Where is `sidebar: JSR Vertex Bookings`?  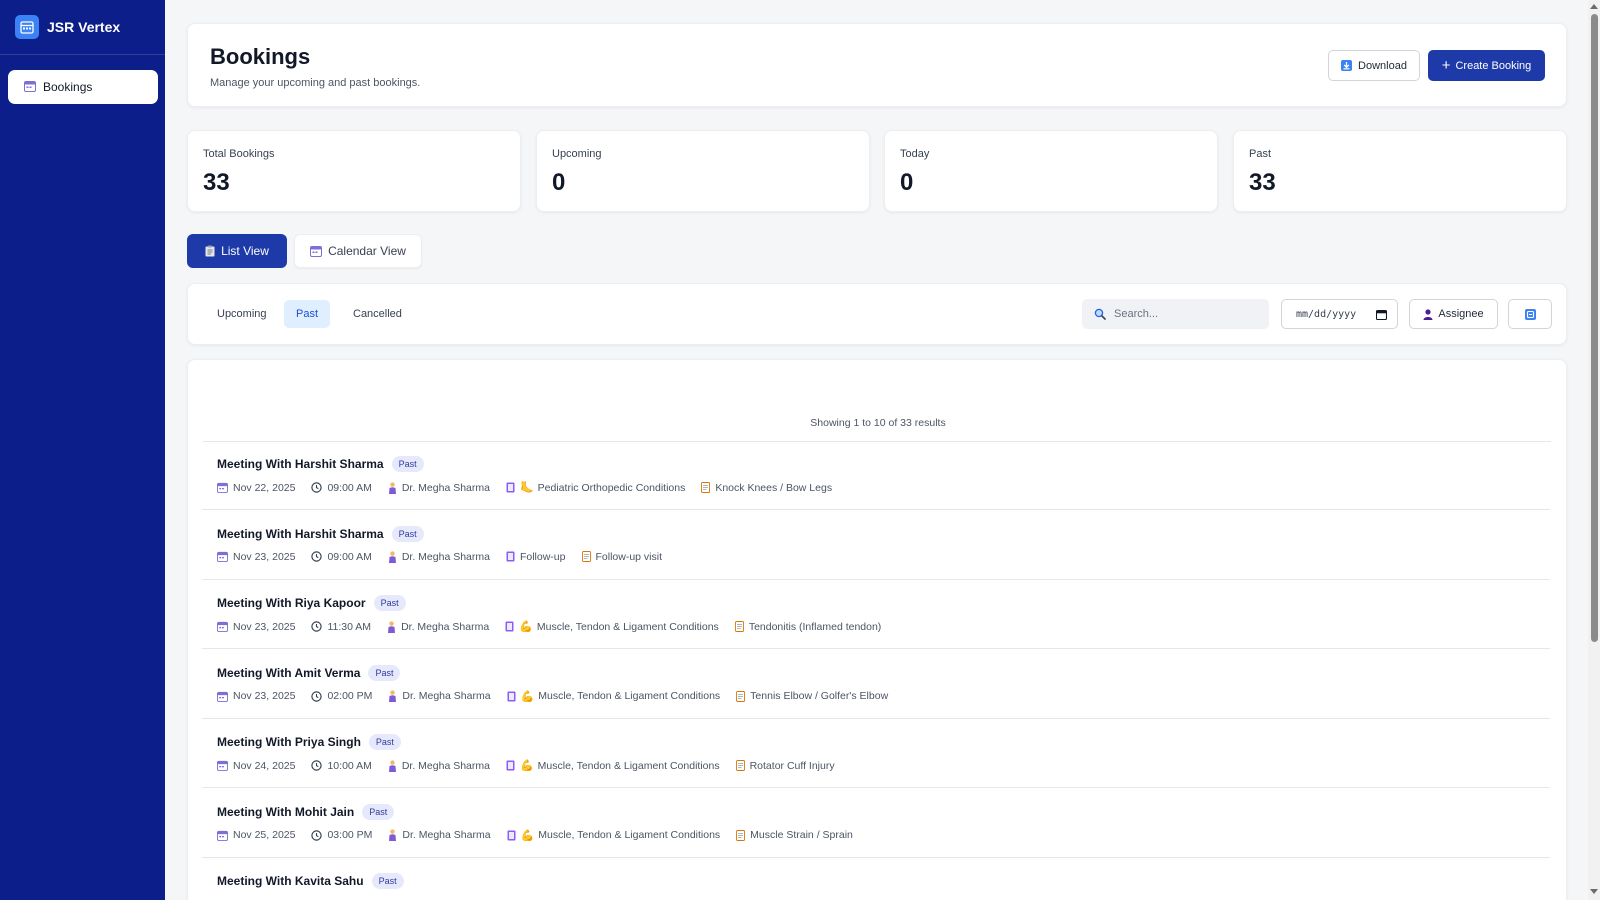
sidebar: JSR Vertex Bookings is located at coordinates (82, 450).